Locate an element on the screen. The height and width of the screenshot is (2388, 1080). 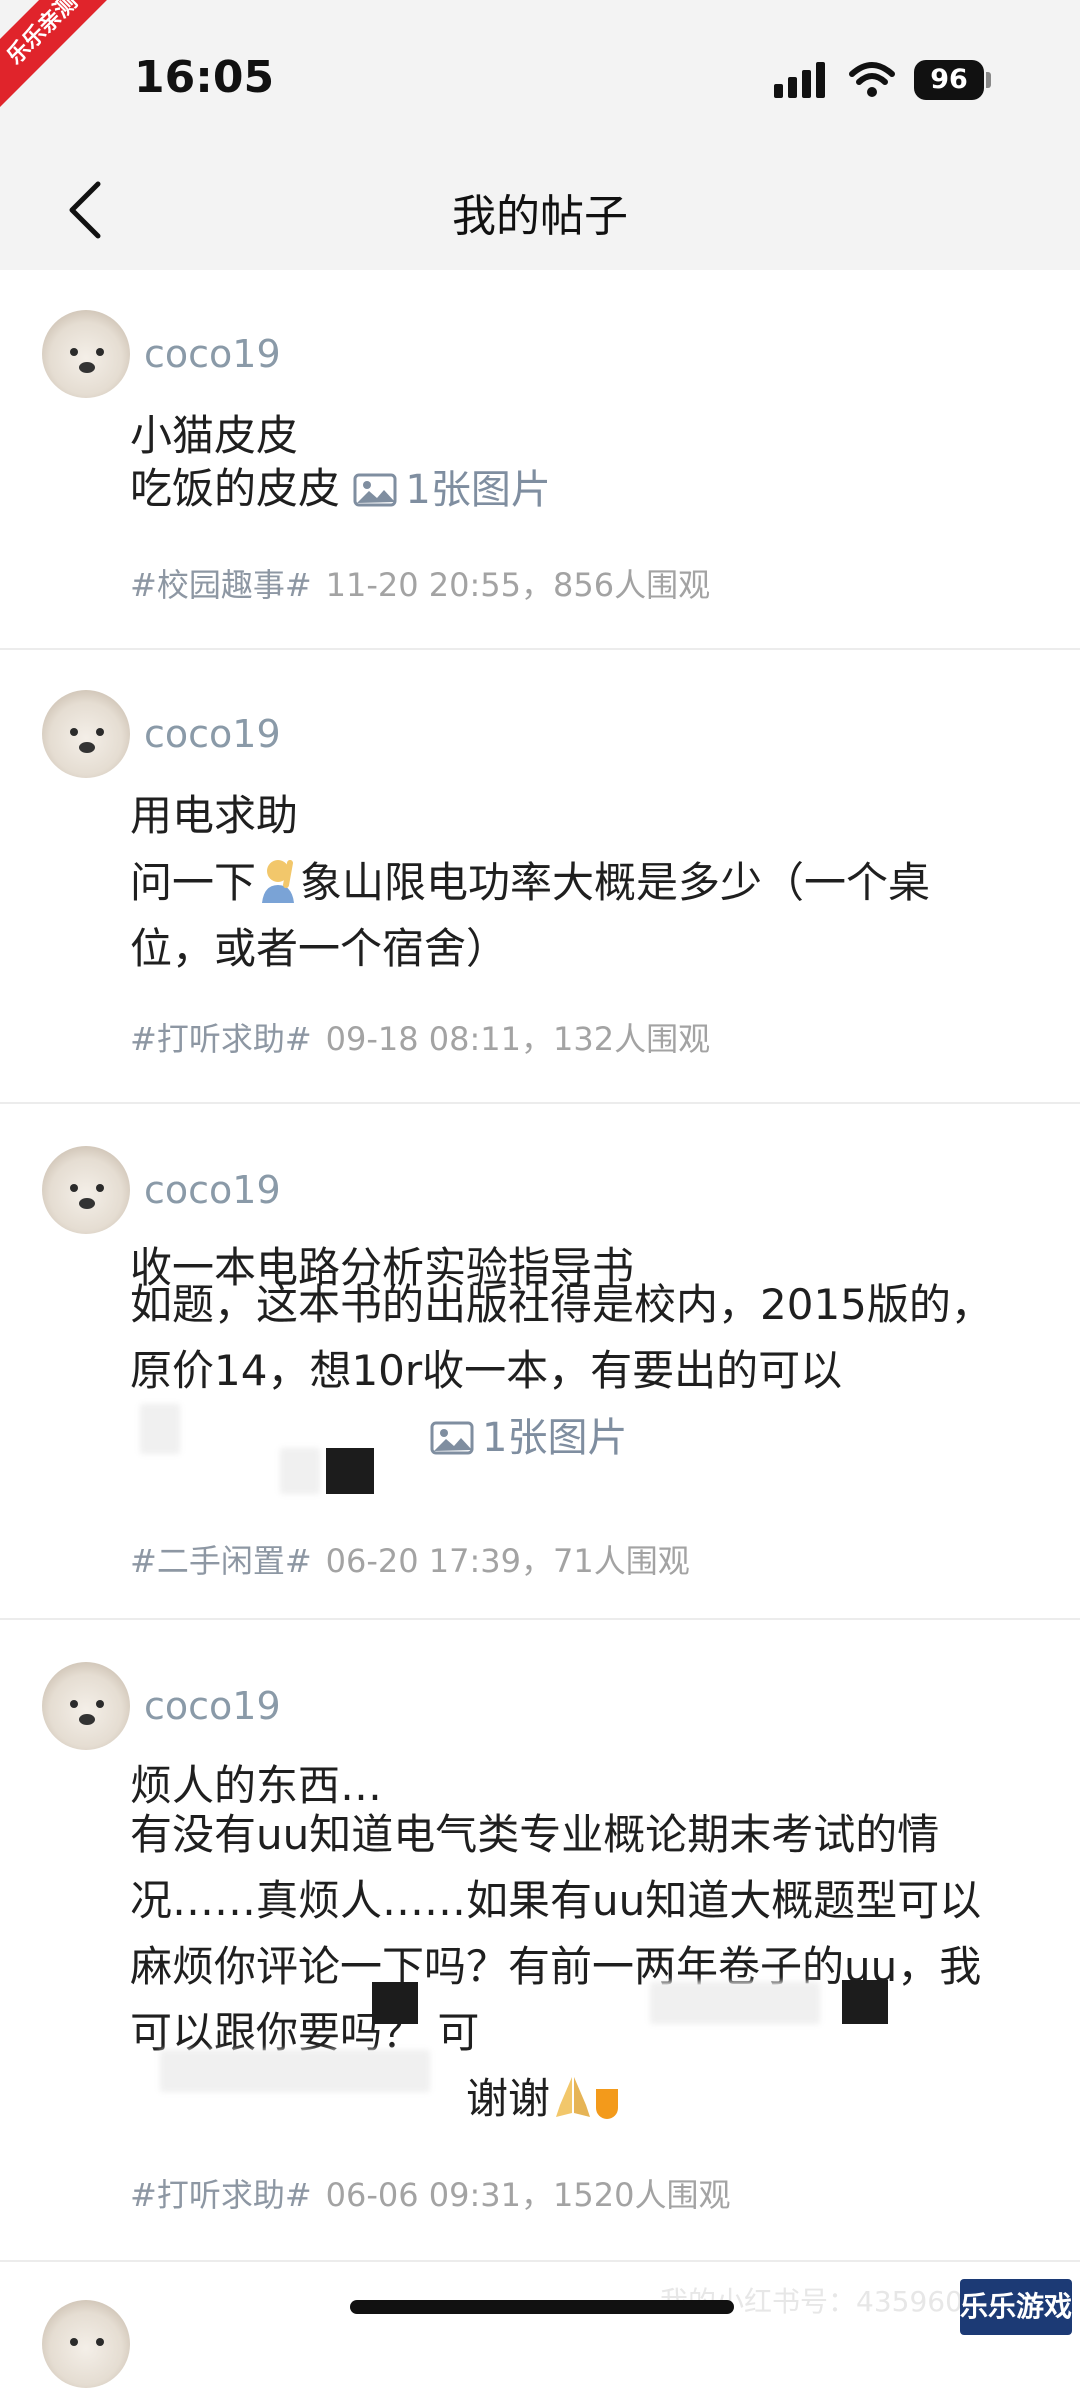
post-time-views: 06-06 09:31，1520人围观 is located at coordinates (528, 2195).